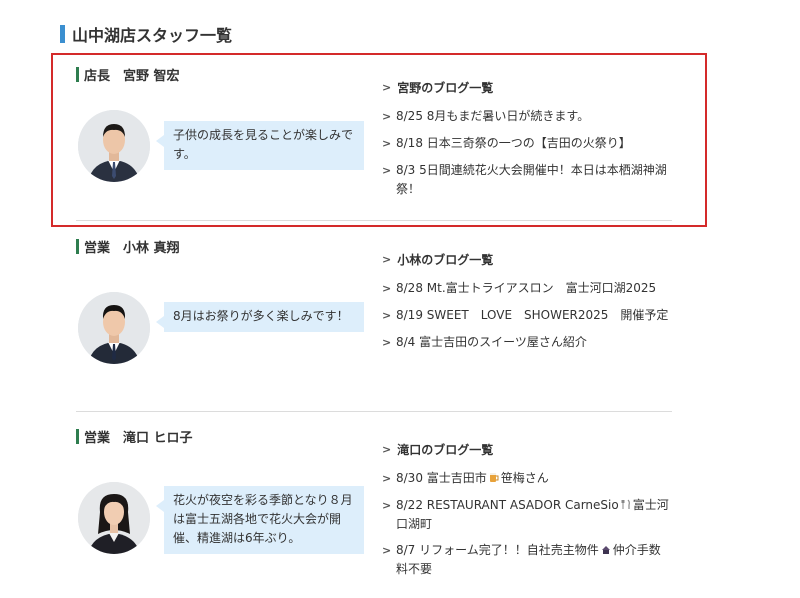 This screenshot has height=598, width=800. What do you see at coordinates (507, 505) in the screenshot?
I see `blog-post-title: 8/22 RESTAURANT ASADOR CarneSio` at bounding box center [507, 505].